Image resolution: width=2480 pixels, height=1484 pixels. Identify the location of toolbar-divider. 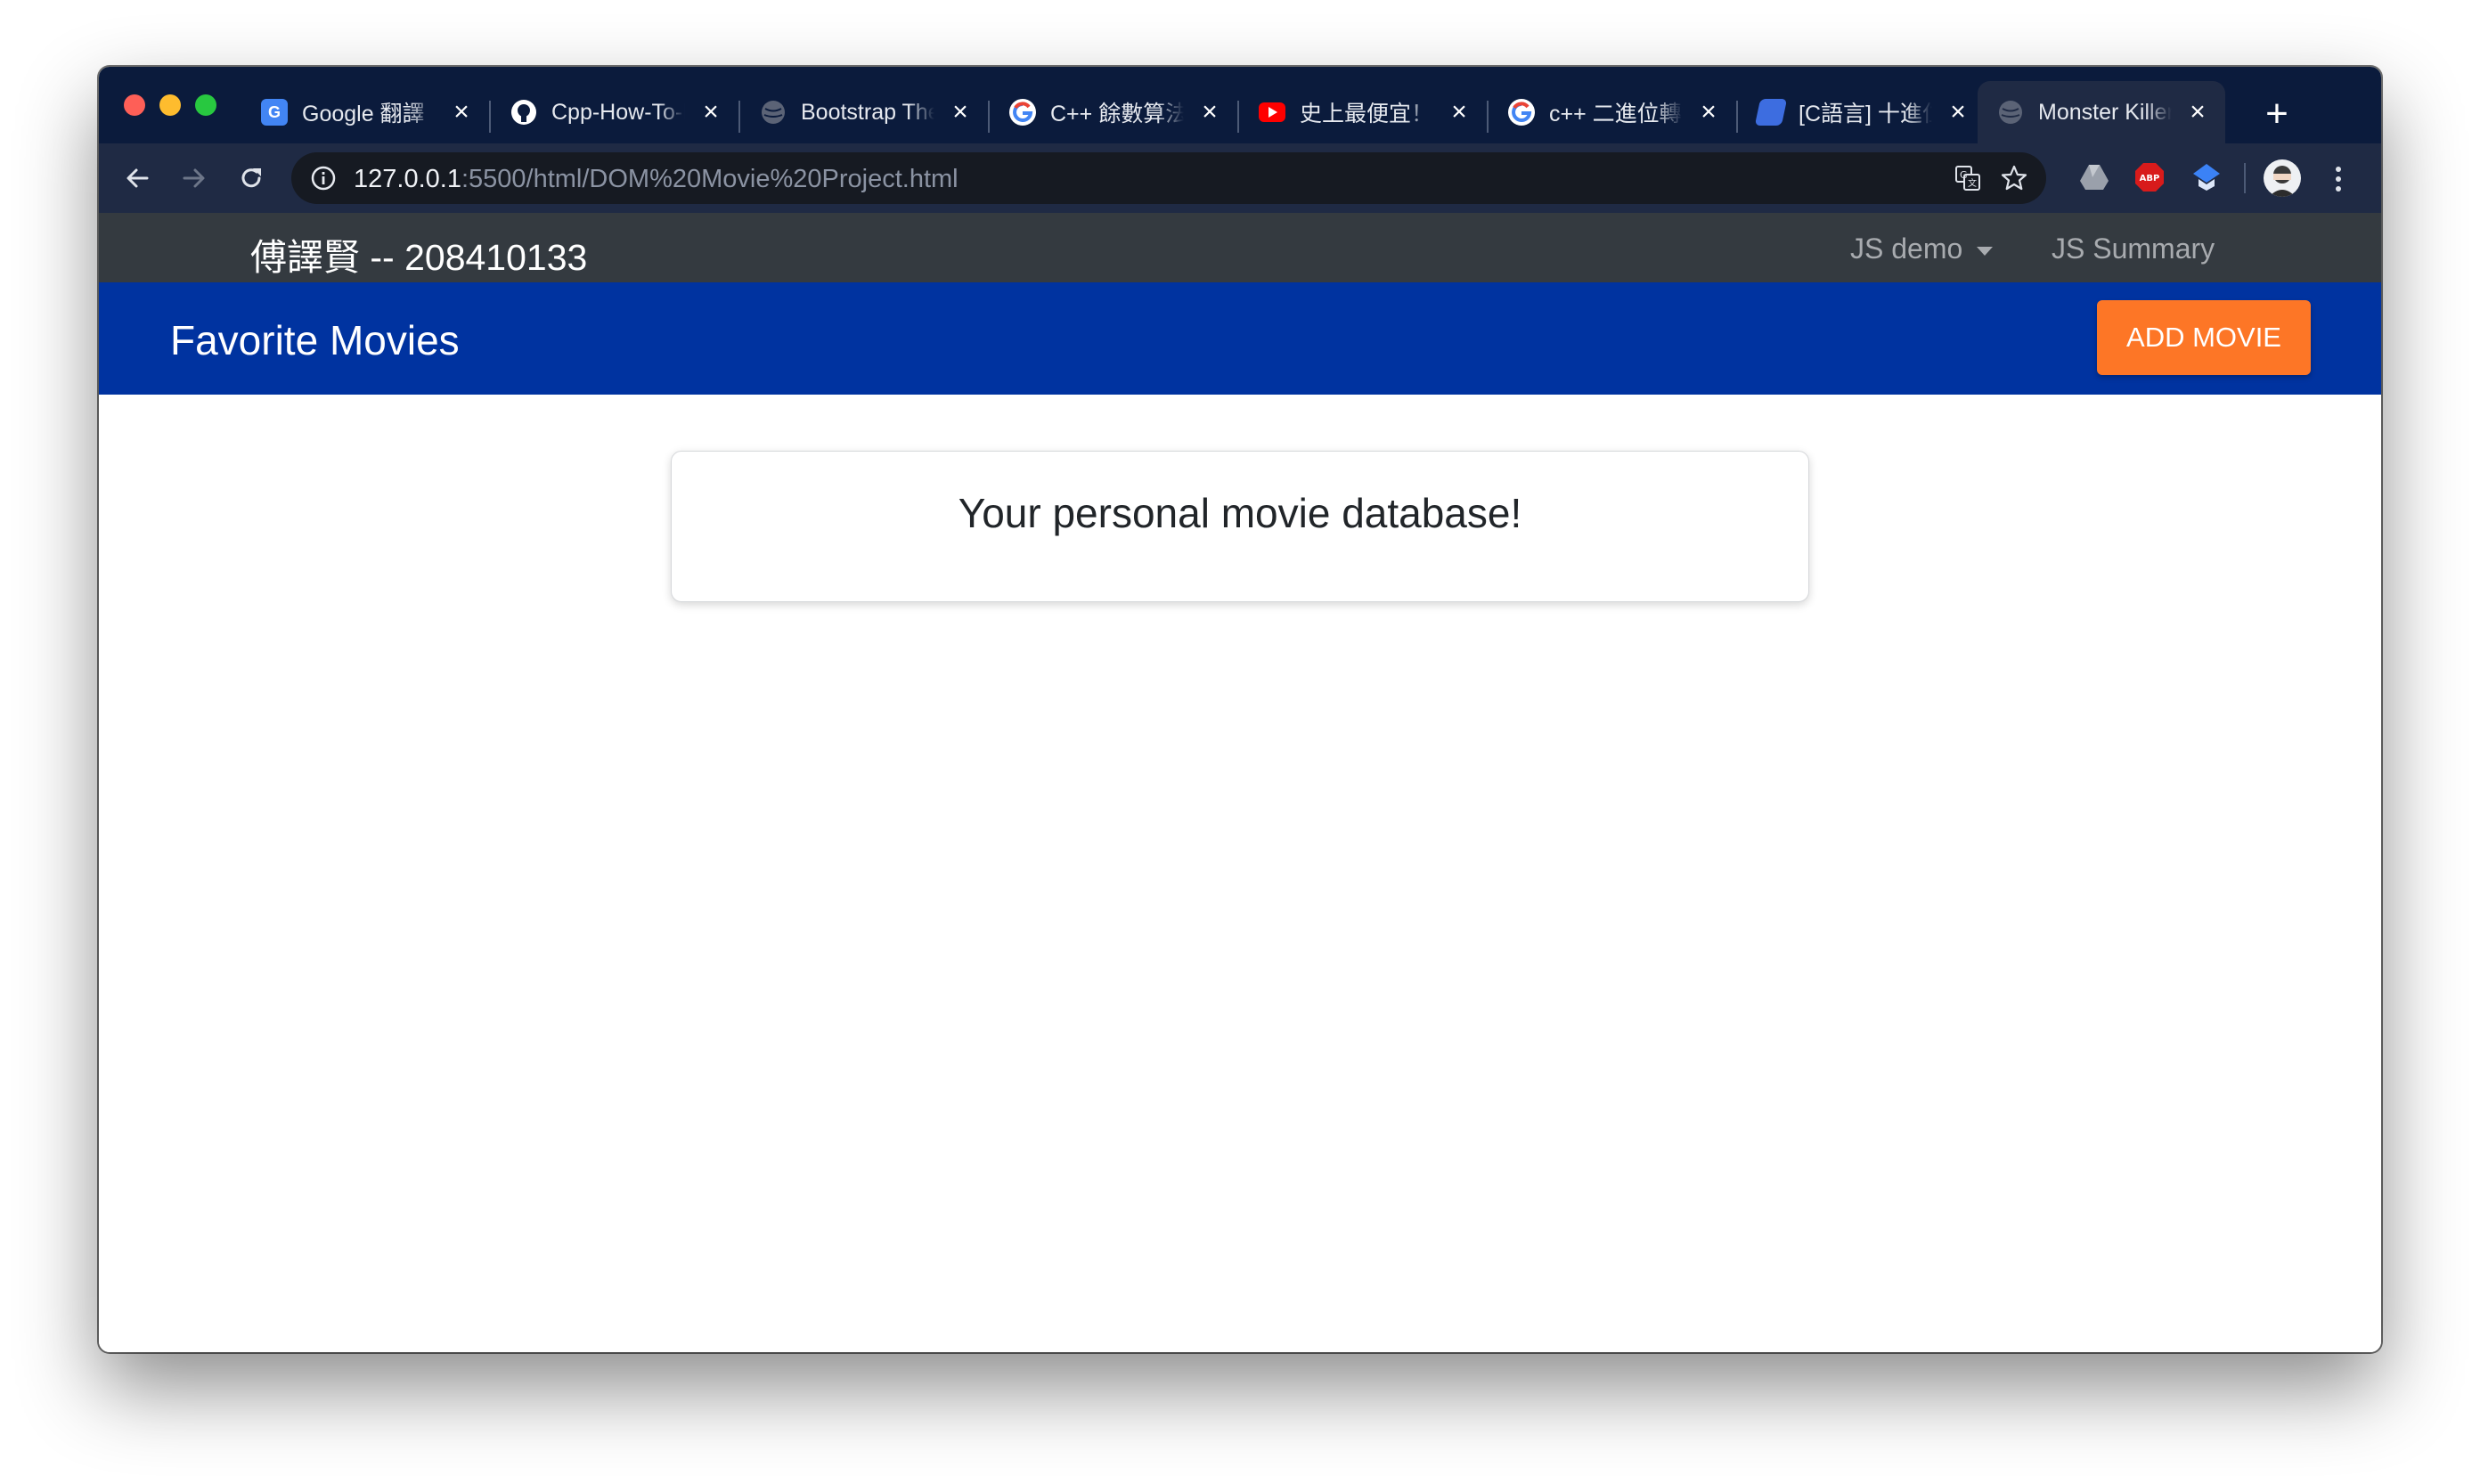
(2245, 178).